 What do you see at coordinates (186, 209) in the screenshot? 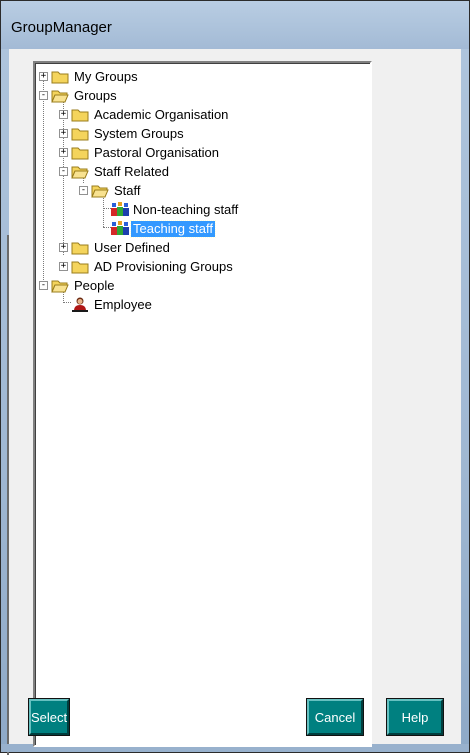
I see `tree-node-label: Non-teaching staff` at bounding box center [186, 209].